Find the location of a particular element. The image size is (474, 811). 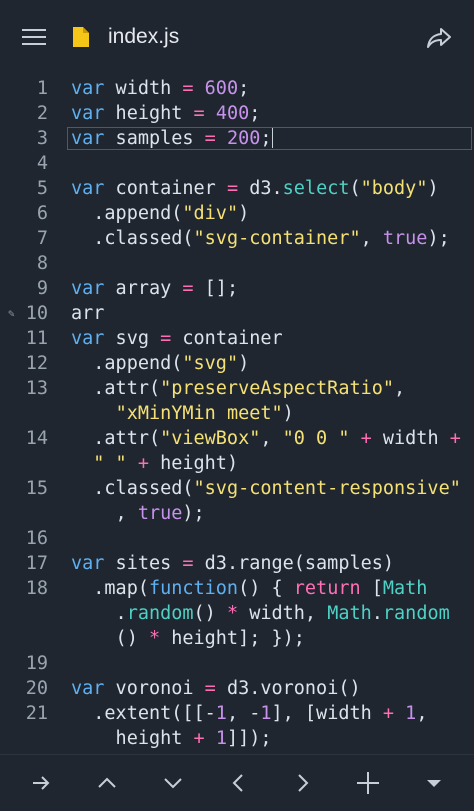

code-token: height is located at coordinates (149, 113).